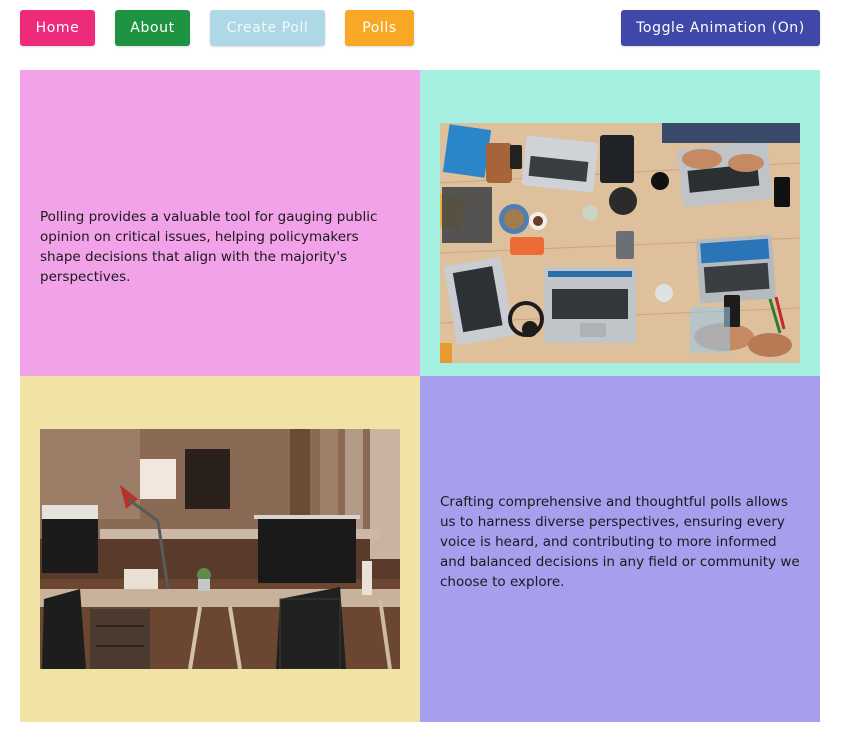 This screenshot has height=739, width=845. I want to click on empty-office-photo, so click(220, 549).